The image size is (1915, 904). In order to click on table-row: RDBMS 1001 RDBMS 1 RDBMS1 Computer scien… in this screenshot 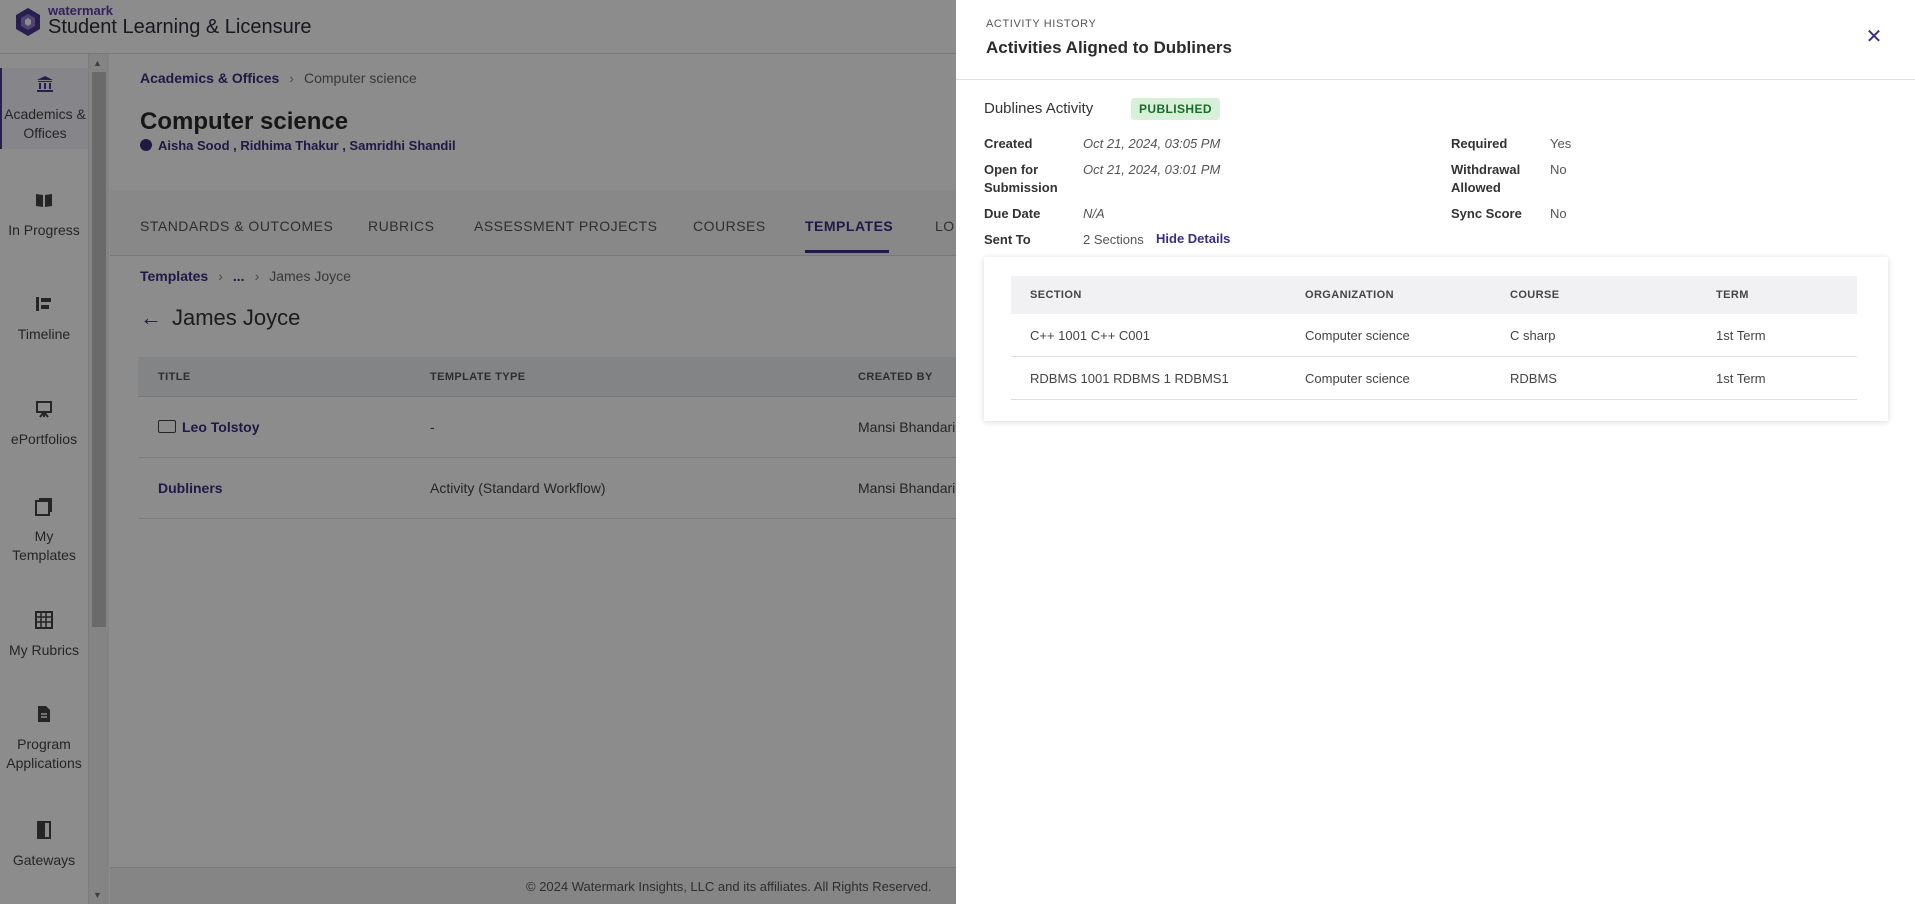, I will do `click(1434, 378)`.